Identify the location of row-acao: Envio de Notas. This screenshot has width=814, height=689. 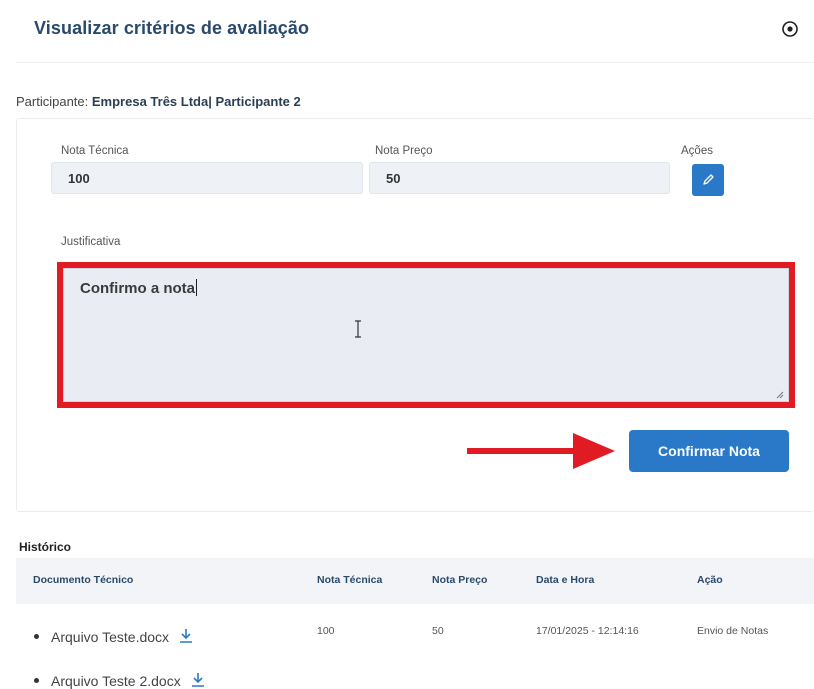
(733, 631).